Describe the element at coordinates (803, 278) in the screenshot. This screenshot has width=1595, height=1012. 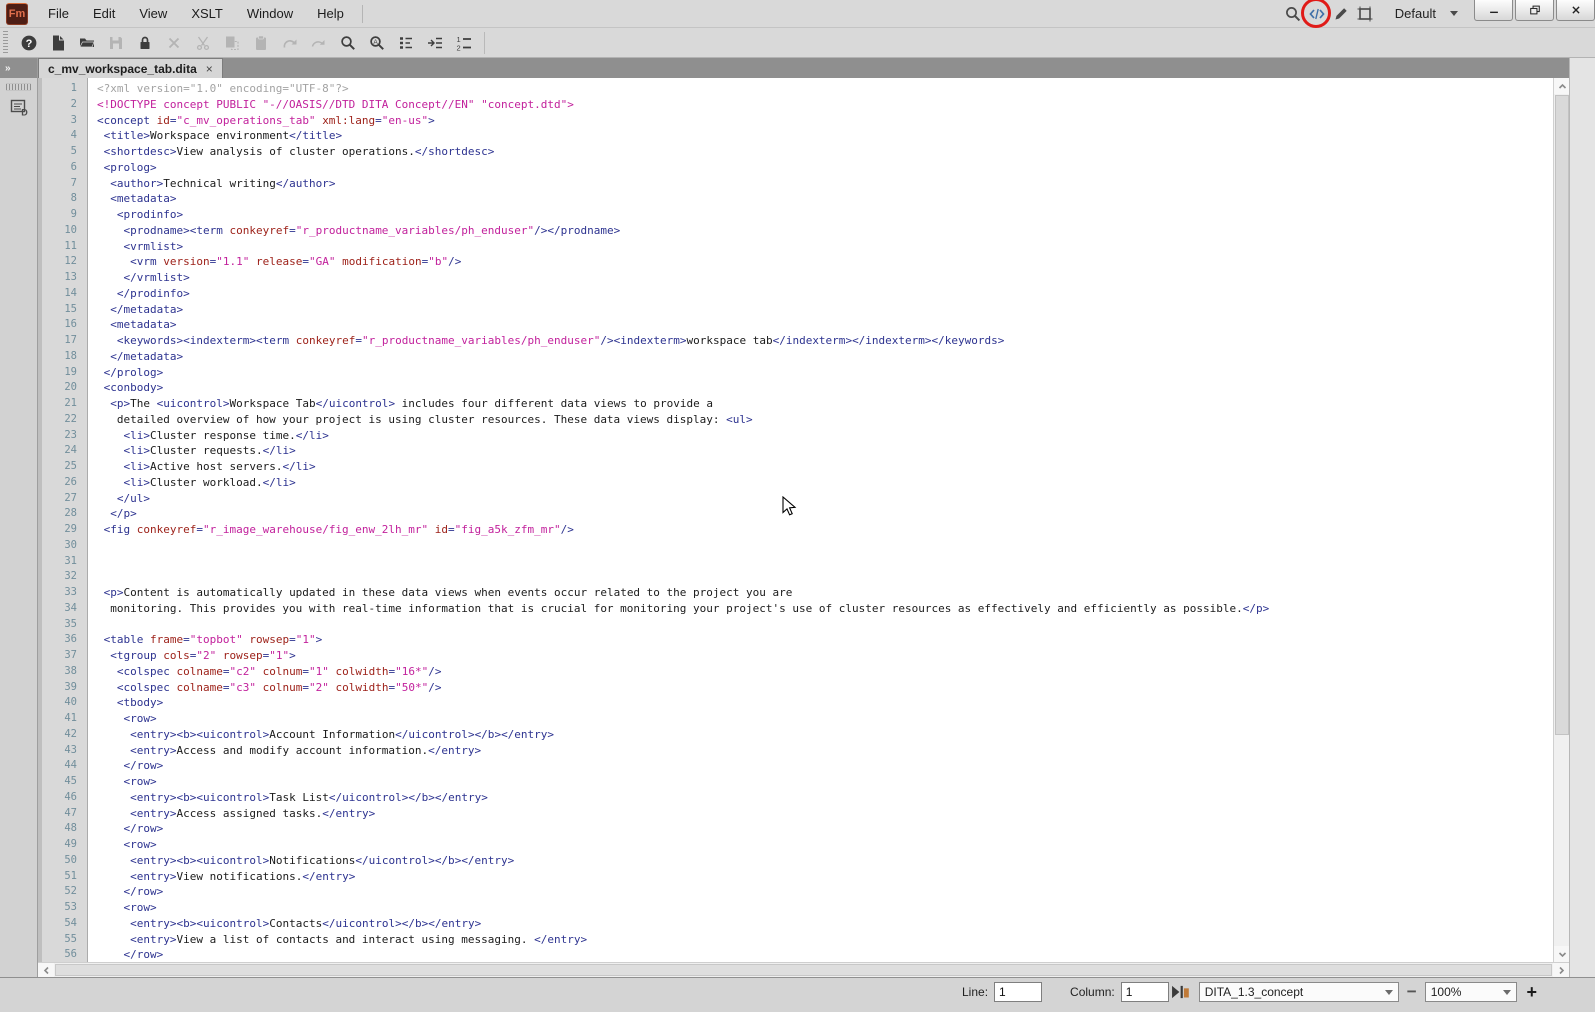
I see `code-line-13: 13 </vrmlist>` at that location.